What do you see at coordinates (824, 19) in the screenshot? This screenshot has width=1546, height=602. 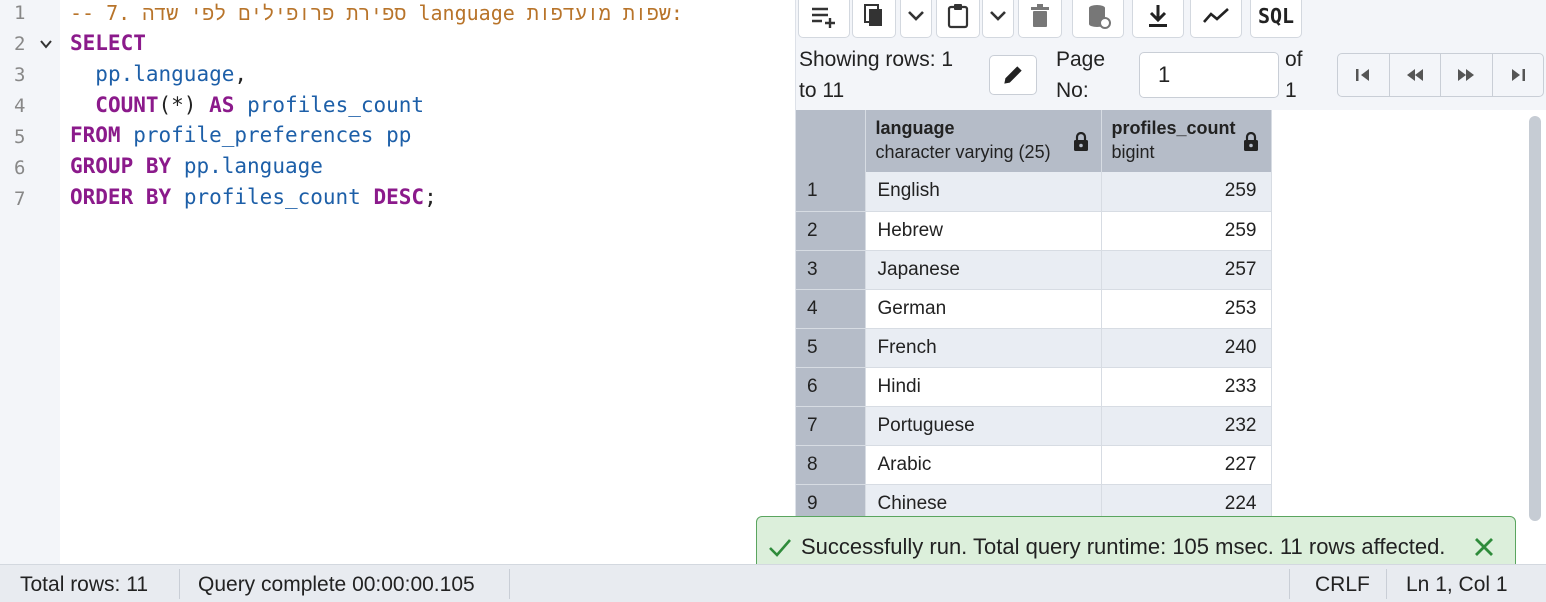 I see `add-row-button` at bounding box center [824, 19].